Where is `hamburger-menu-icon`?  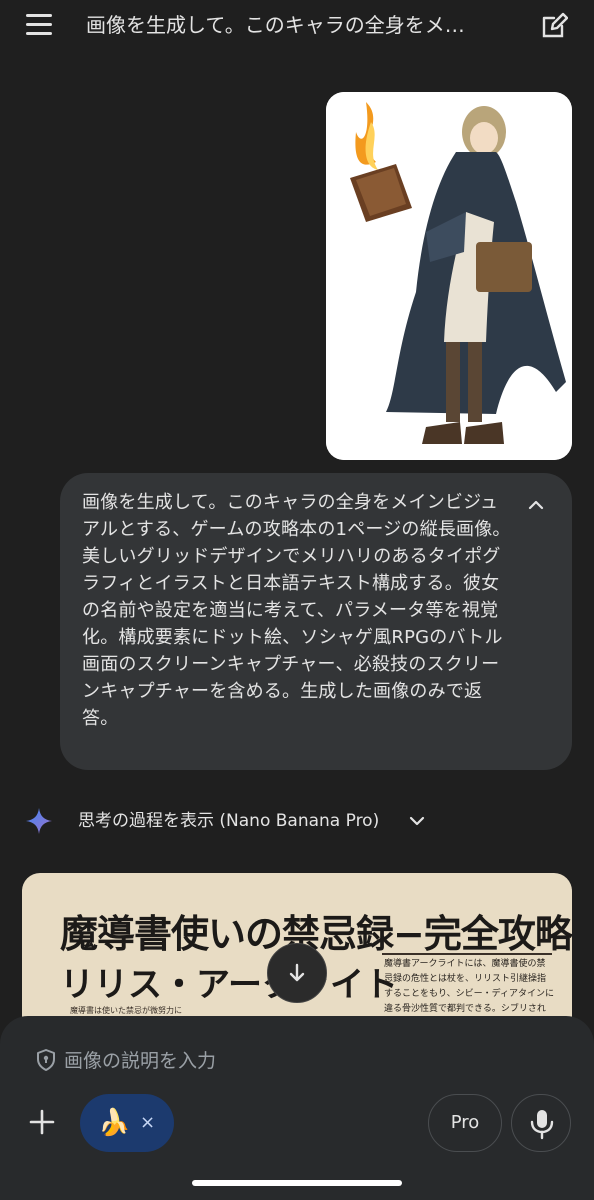
hamburger-menu-icon is located at coordinates (39, 25).